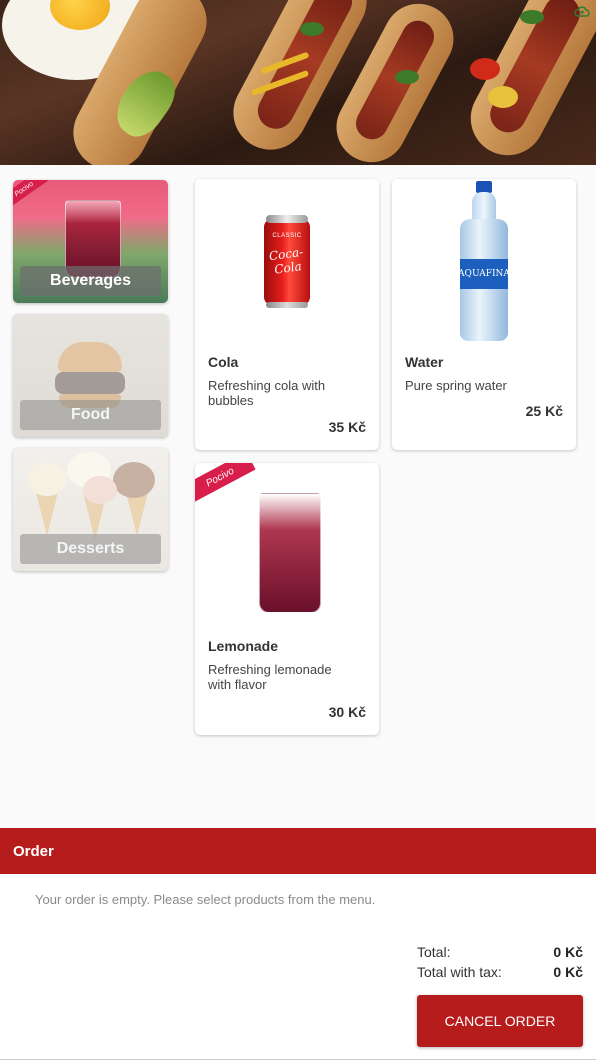 The width and height of the screenshot is (596, 1060). What do you see at coordinates (90, 375) in the screenshot?
I see `category-food: Food` at bounding box center [90, 375].